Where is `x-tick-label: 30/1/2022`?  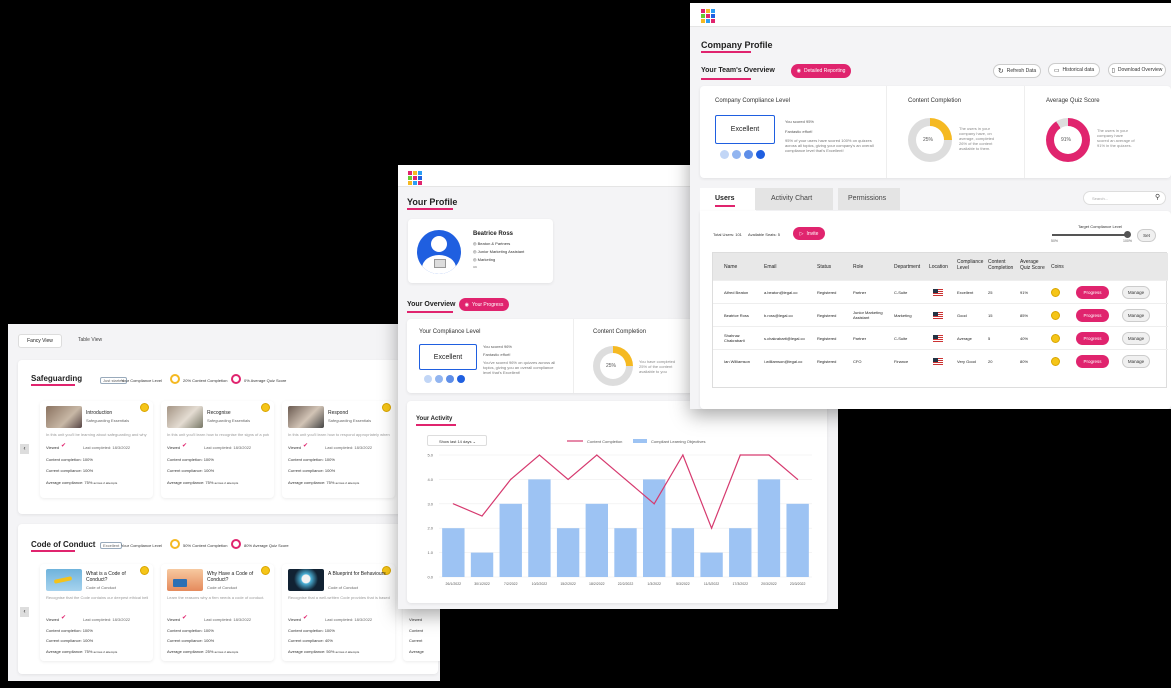
x-tick-label: 30/1/2022 is located at coordinates (482, 584).